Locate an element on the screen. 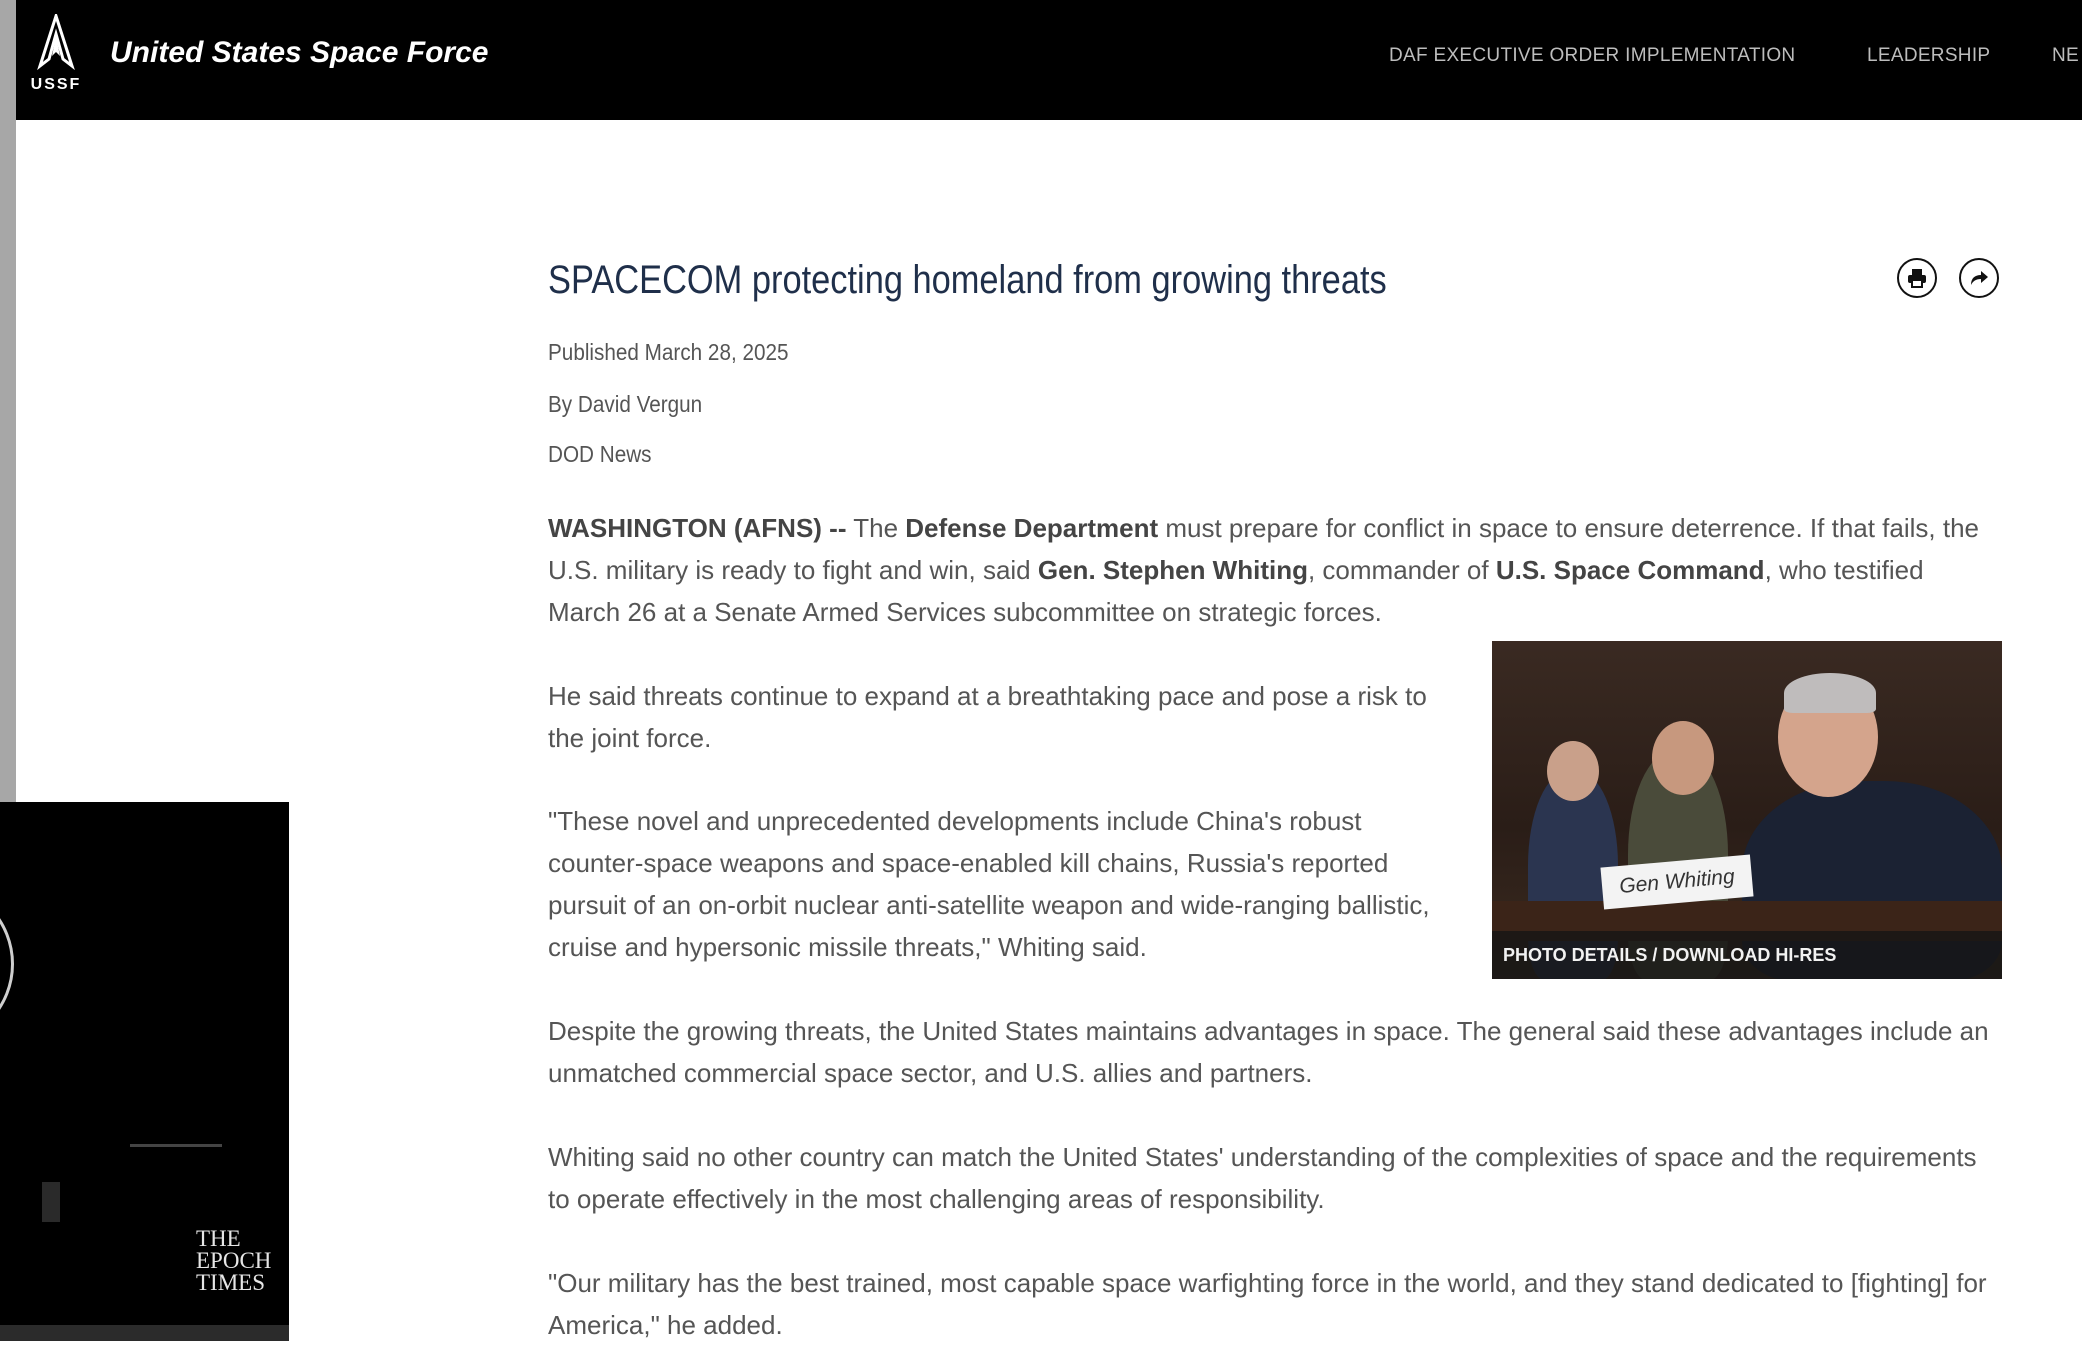 The height and width of the screenshot is (1346, 2082). overlay-graphic-mark is located at coordinates (51, 1202).